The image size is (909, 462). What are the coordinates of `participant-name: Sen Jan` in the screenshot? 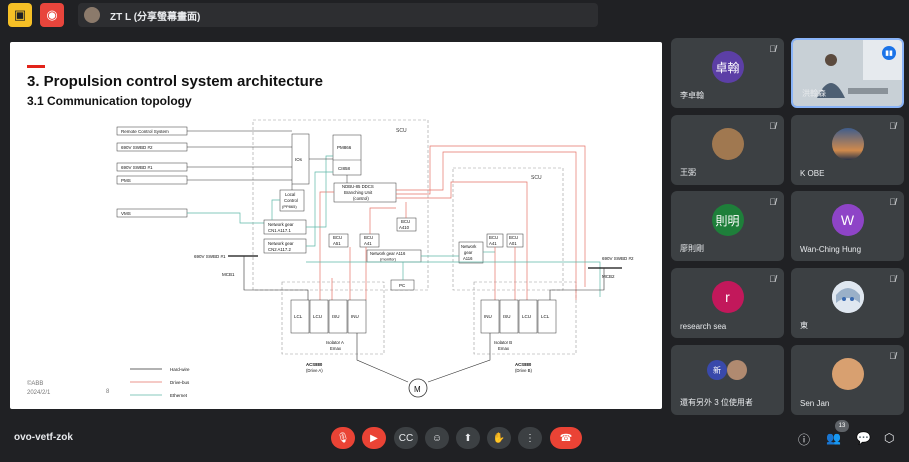 It's located at (815, 403).